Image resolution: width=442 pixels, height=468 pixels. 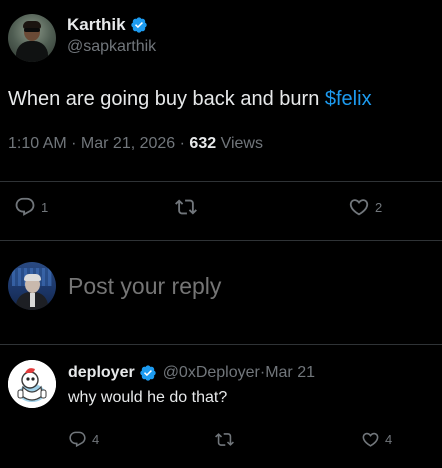 I want to click on tweet-text: When are going buy back and burn $felix, so click(x=190, y=99).